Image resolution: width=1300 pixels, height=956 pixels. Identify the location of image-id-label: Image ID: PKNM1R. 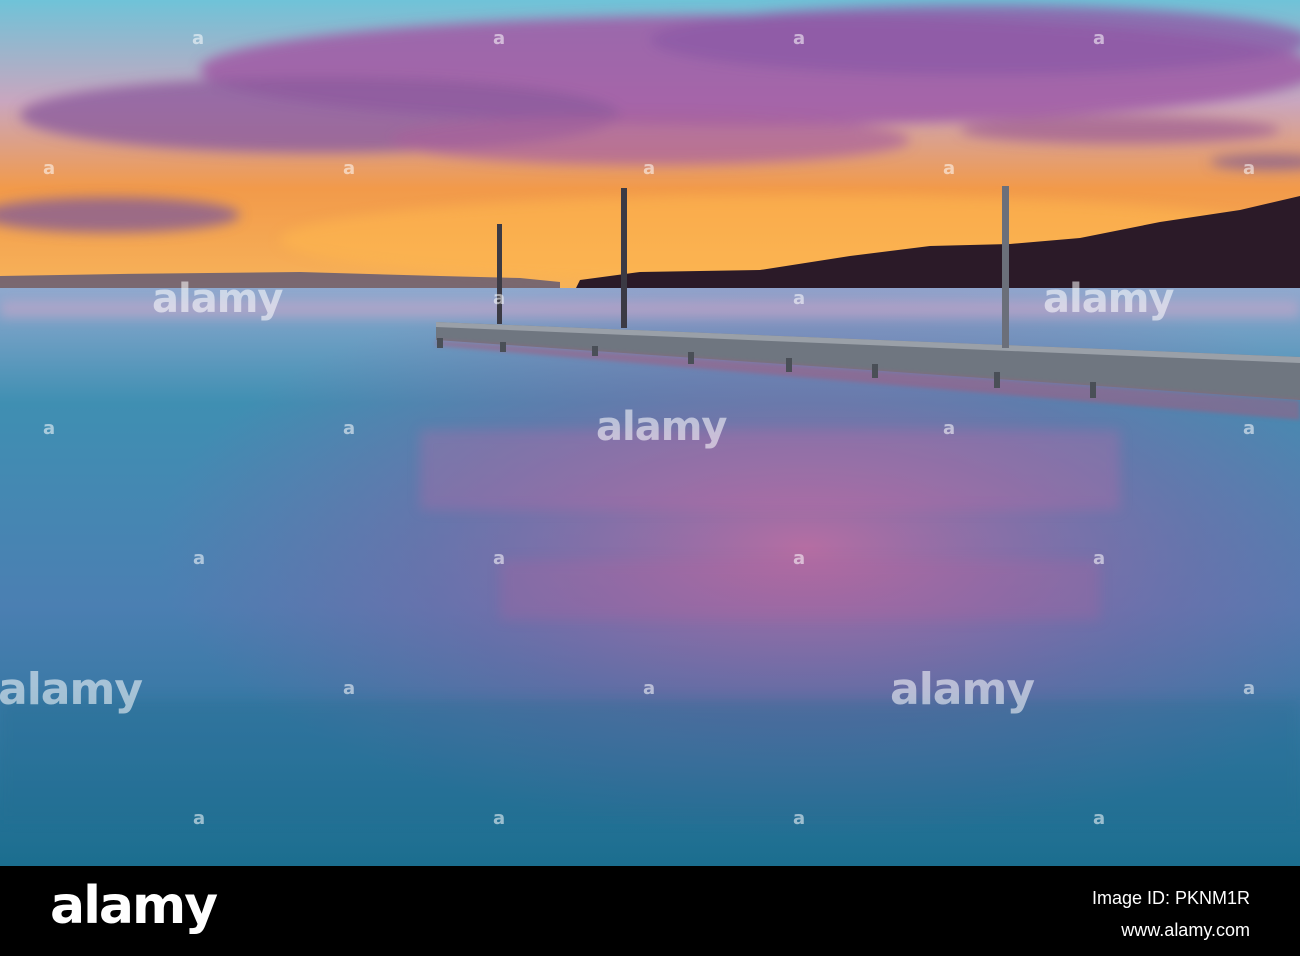
(1170, 898).